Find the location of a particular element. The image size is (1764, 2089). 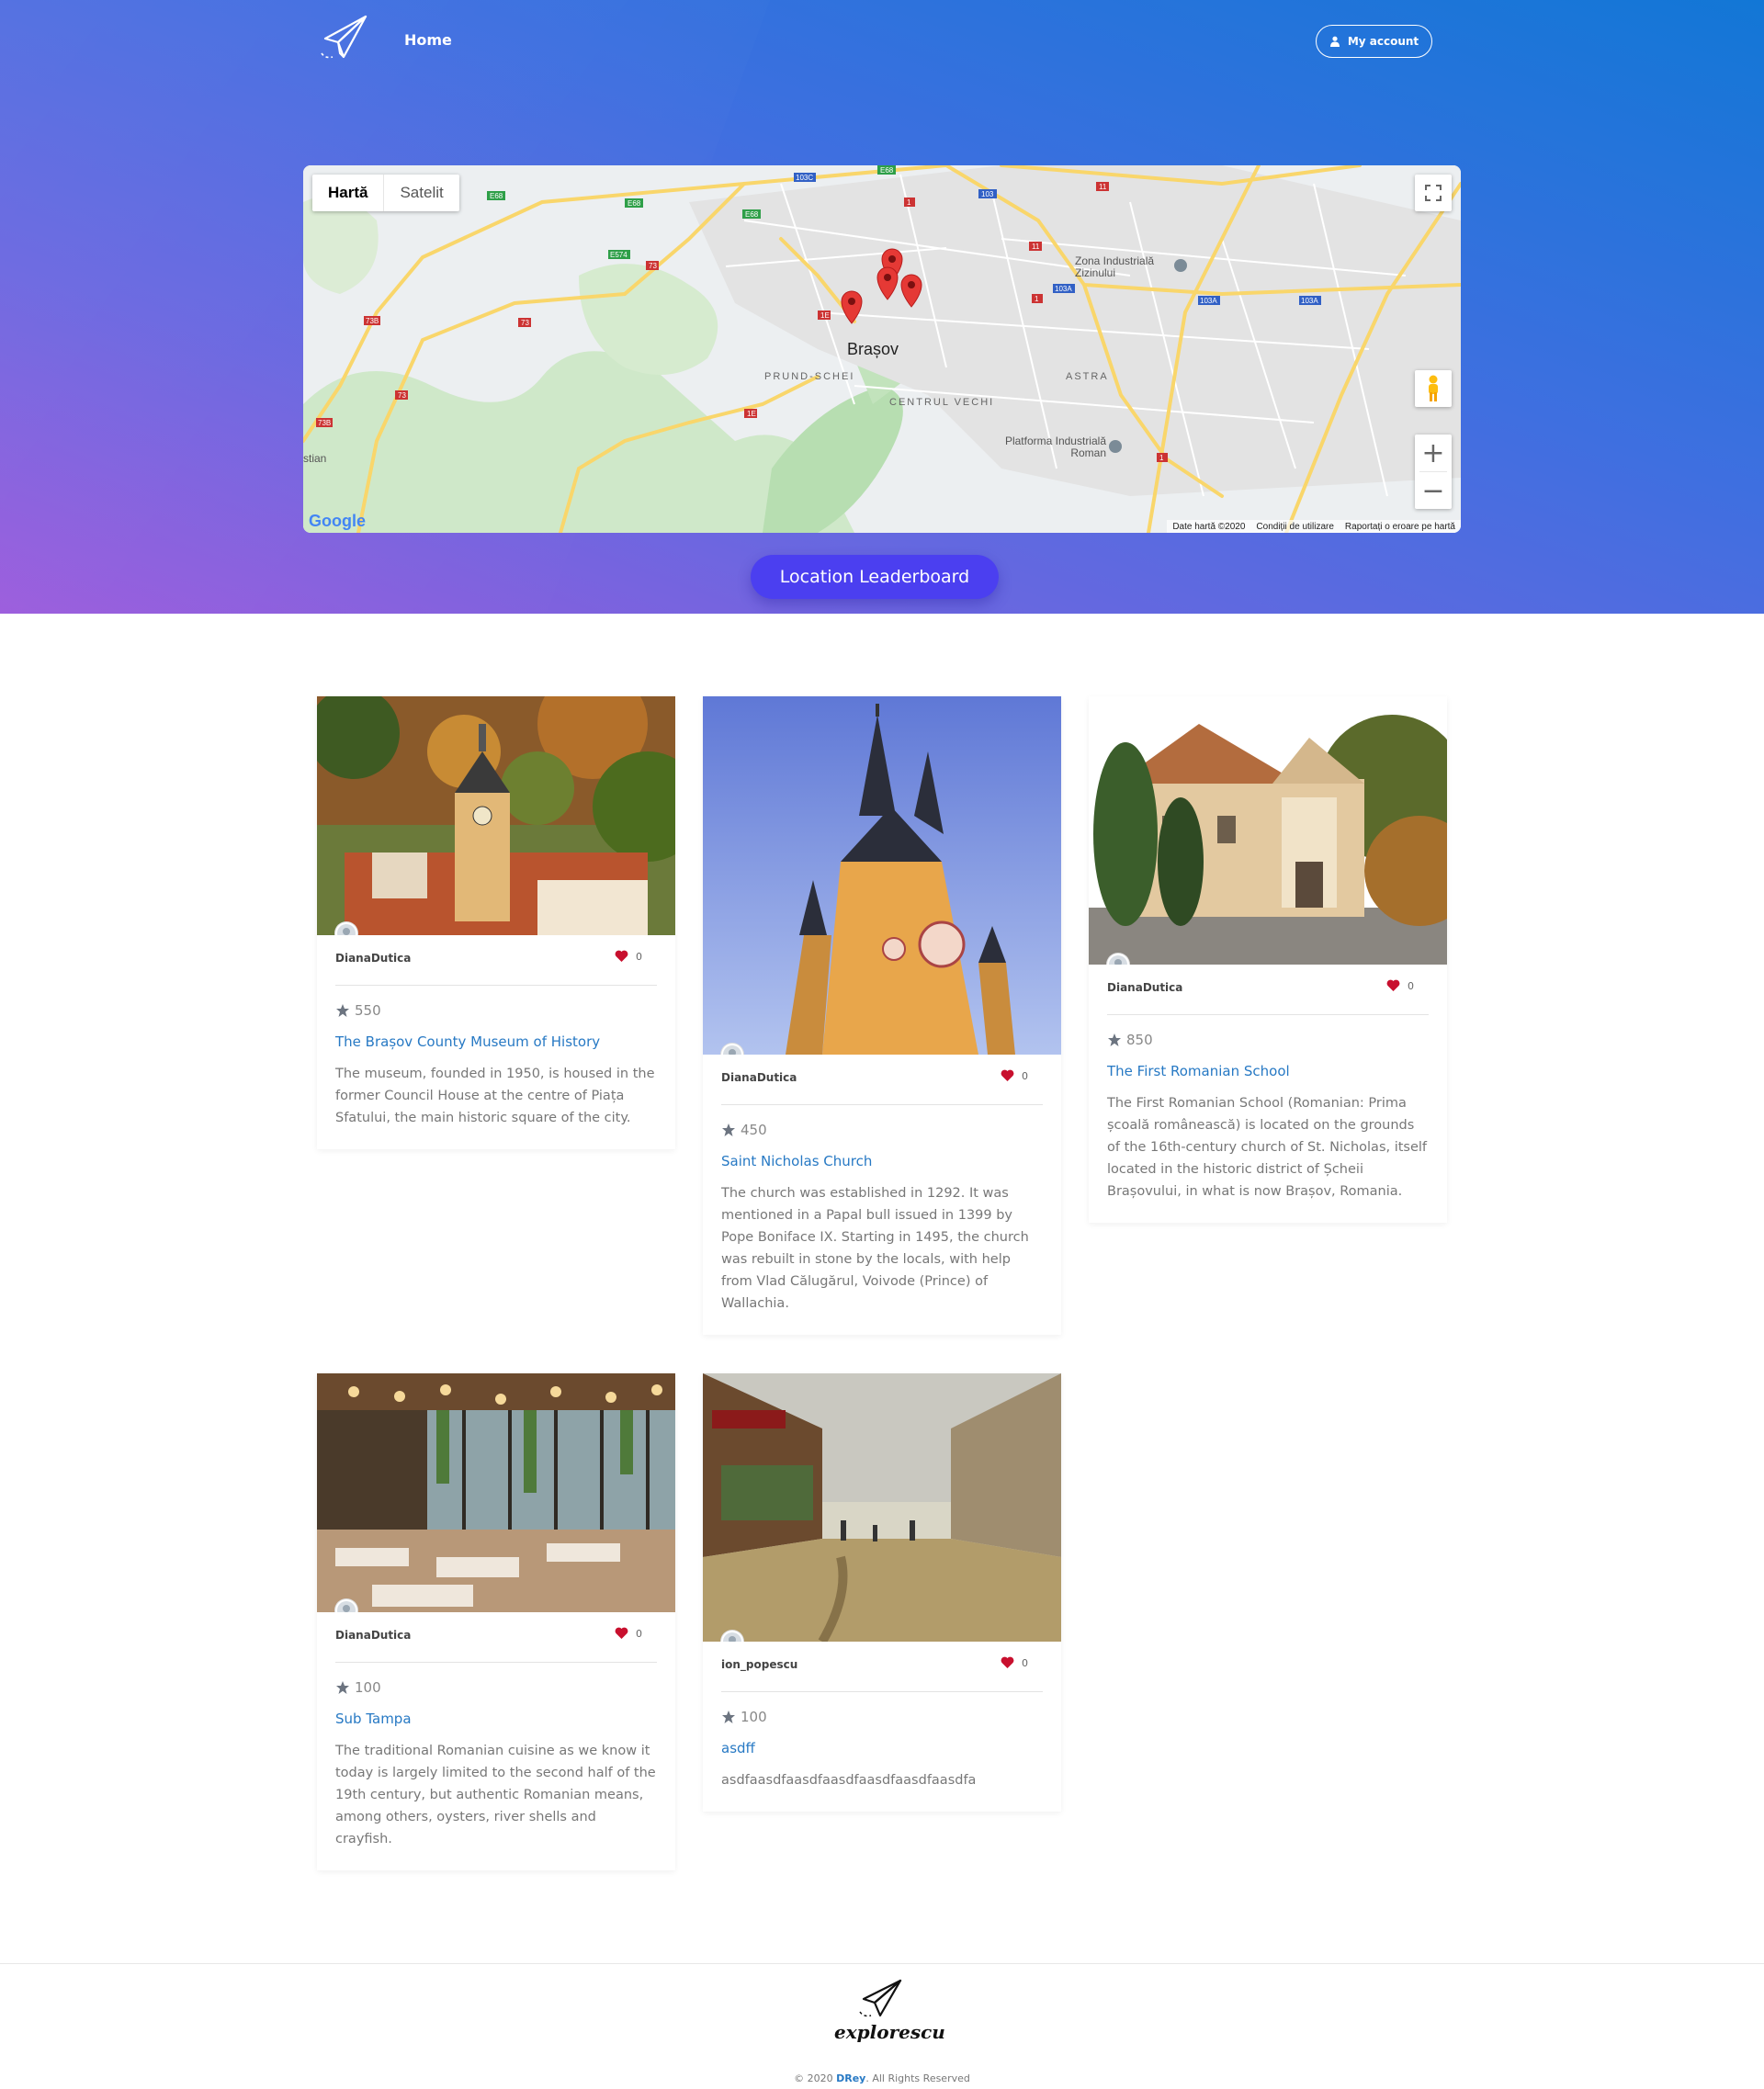

map-report-link: Raportați o eroare pe hartă is located at coordinates (1400, 527).